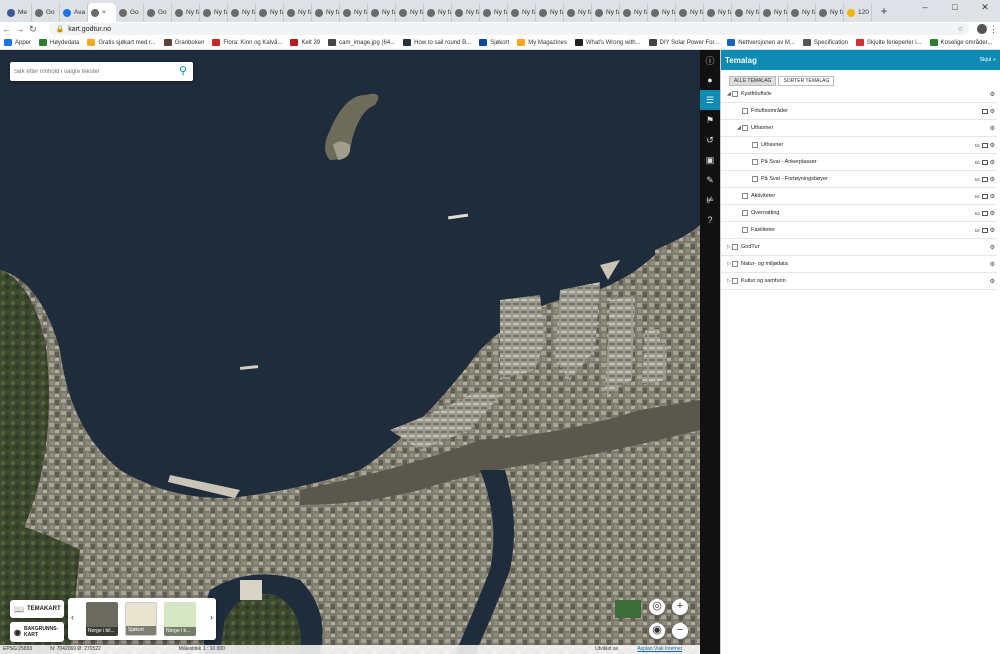  I want to click on zoom-out-button: −, so click(680, 631).